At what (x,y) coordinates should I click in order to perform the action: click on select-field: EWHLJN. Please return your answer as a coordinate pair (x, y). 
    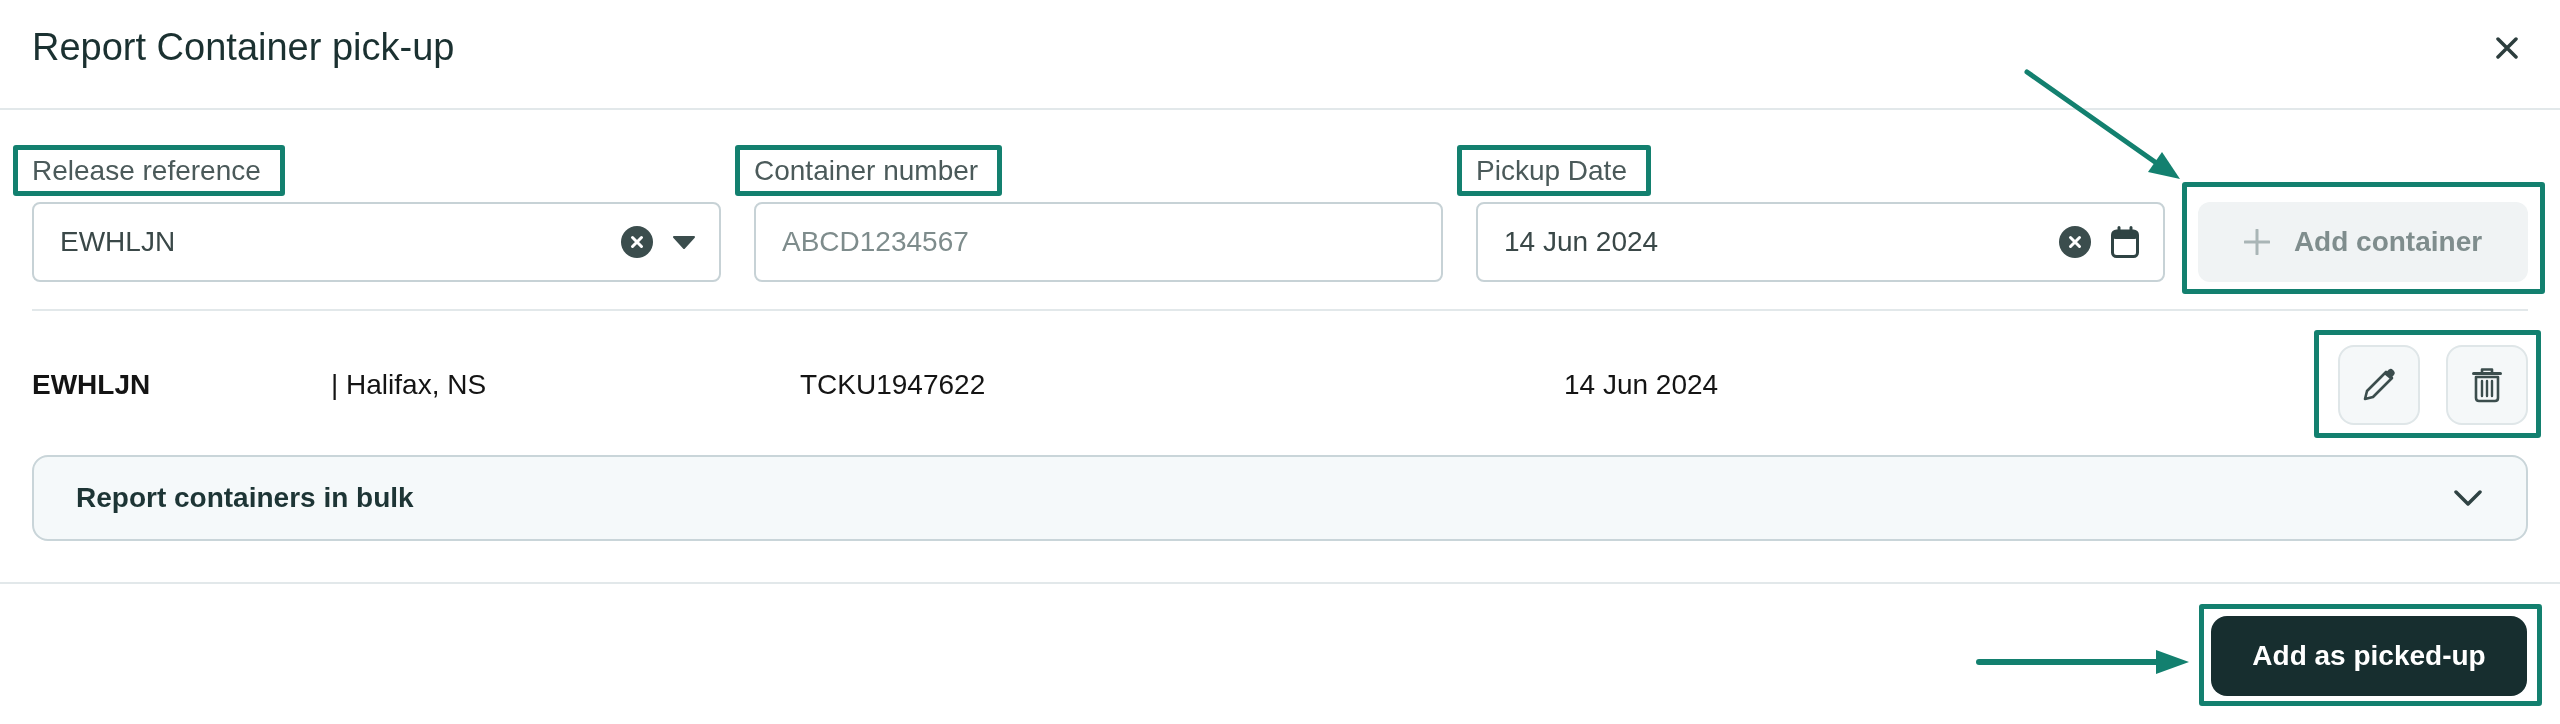
    Looking at the image, I should click on (376, 242).